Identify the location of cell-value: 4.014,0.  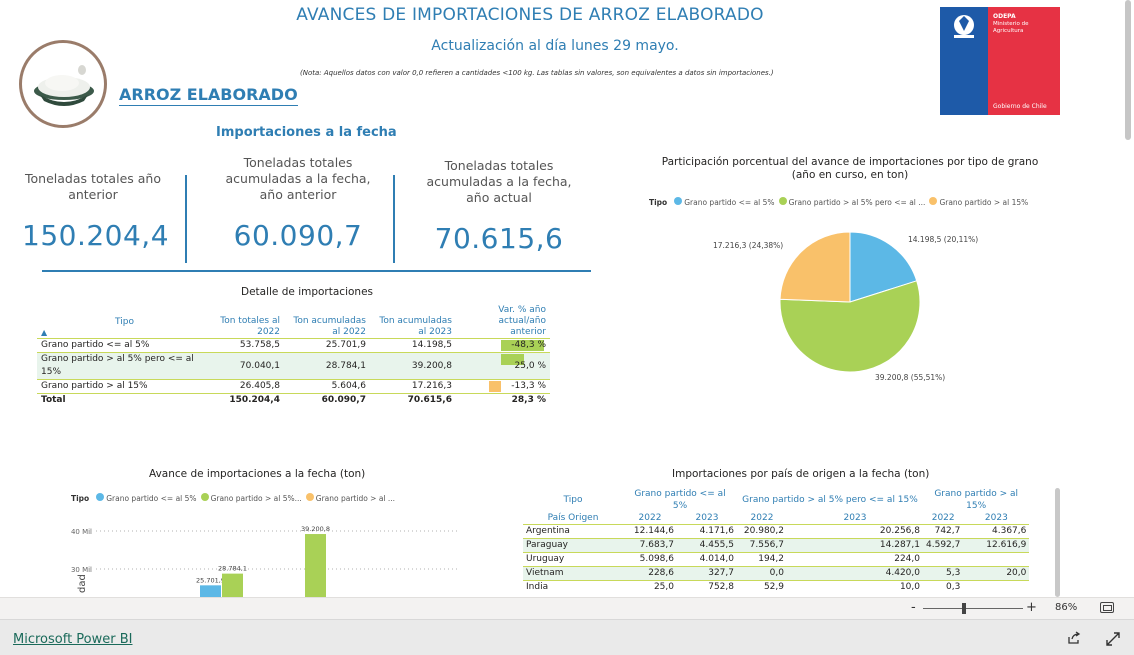
(707, 559).